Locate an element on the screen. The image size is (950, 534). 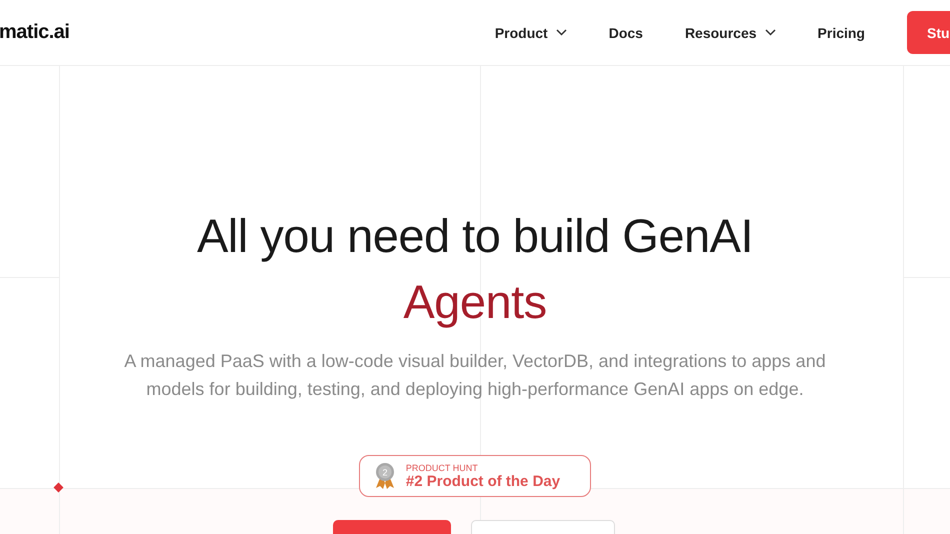
product-hunt-badge: 2 PRODUCT HUNT #2 Product of the Day is located at coordinates (475, 476).